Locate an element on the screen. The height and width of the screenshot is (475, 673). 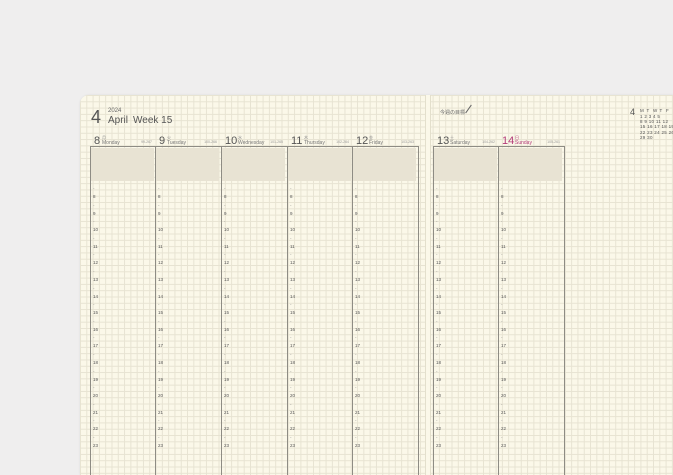
hour-label: 9 is located at coordinates (502, 213).